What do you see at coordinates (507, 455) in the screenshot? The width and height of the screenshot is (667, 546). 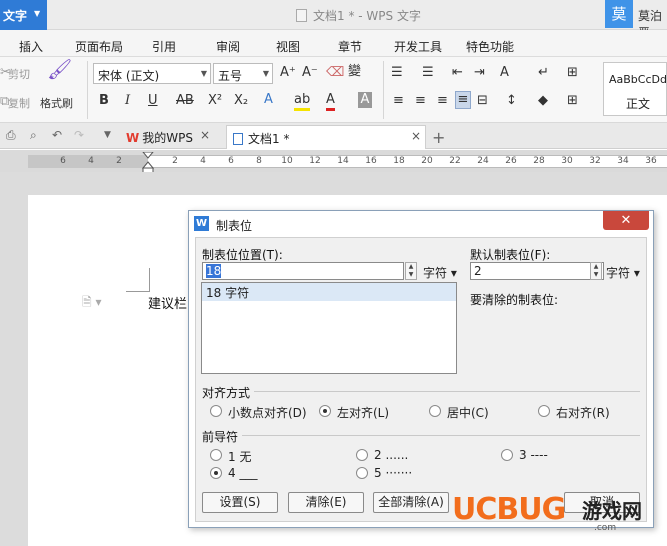 I see `radio-leader-dashes` at bounding box center [507, 455].